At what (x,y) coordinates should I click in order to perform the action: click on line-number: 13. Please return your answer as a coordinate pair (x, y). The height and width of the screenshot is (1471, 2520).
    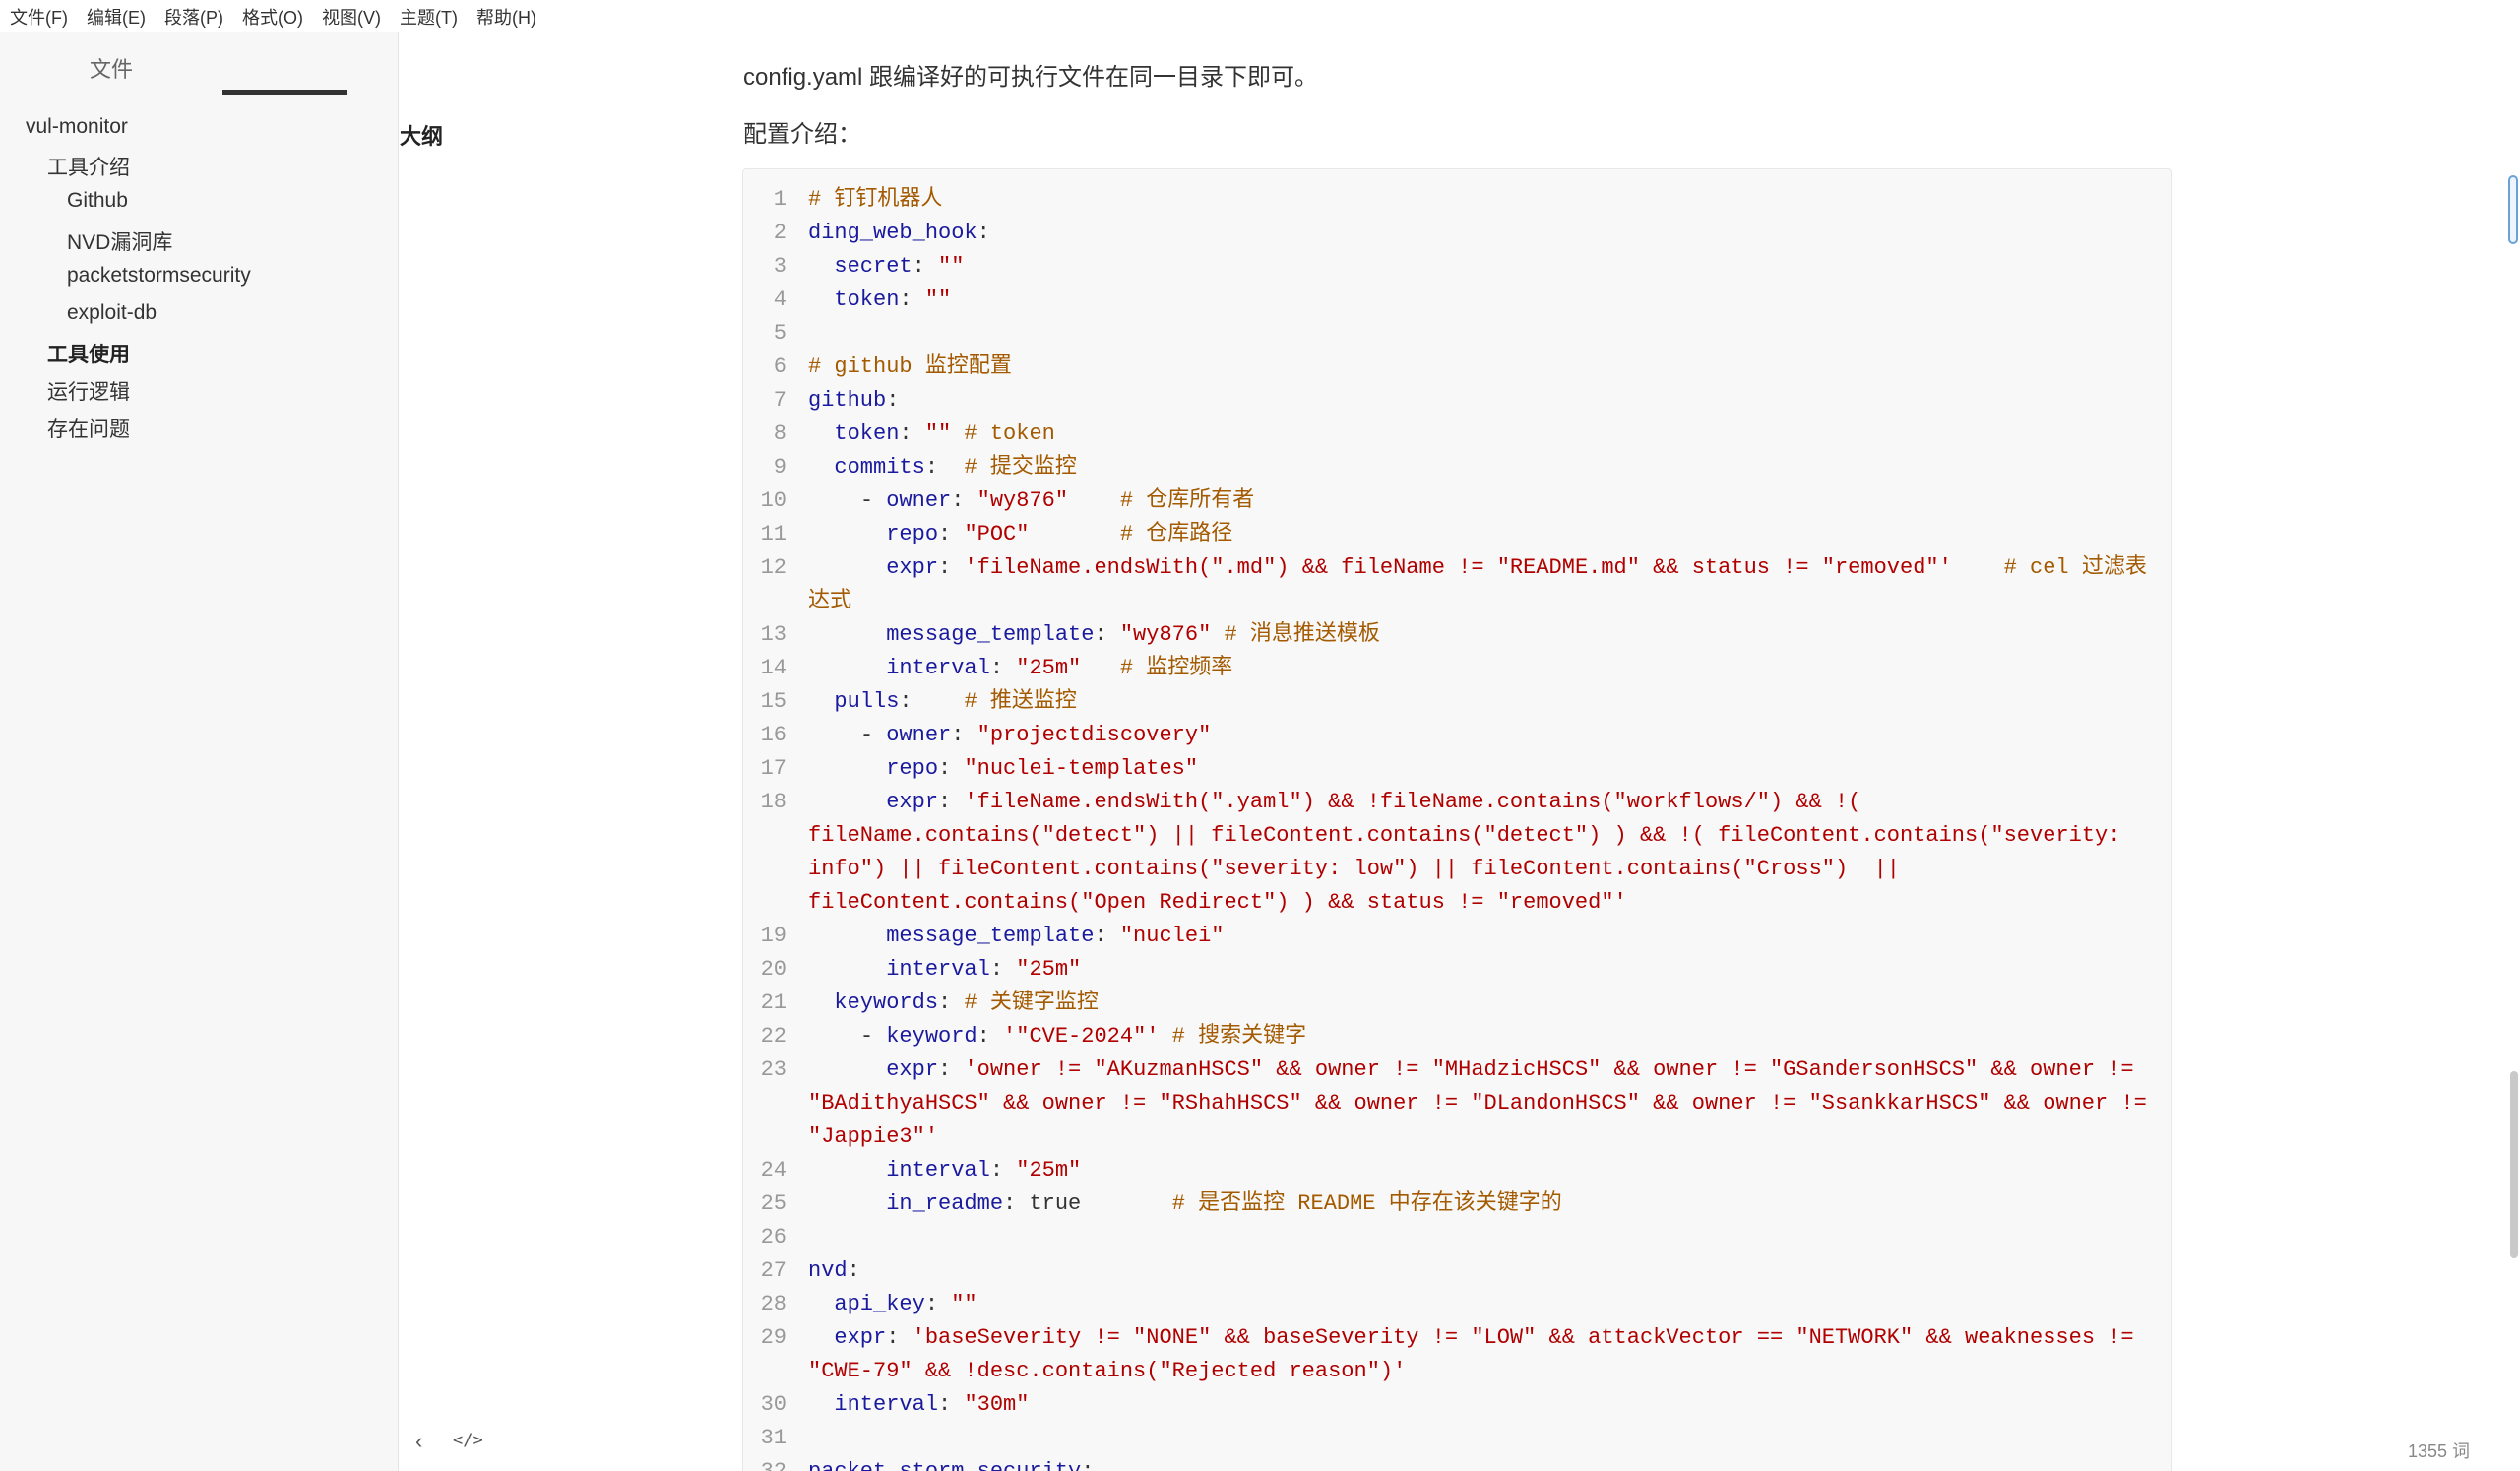
    Looking at the image, I should click on (773, 634).